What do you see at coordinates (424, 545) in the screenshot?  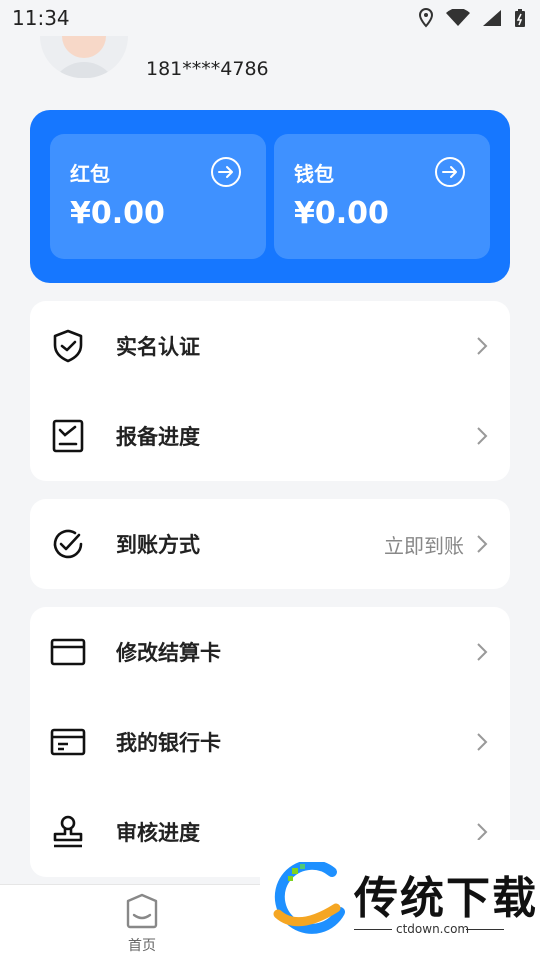 I see `arrival-method-value: 立即到账` at bounding box center [424, 545].